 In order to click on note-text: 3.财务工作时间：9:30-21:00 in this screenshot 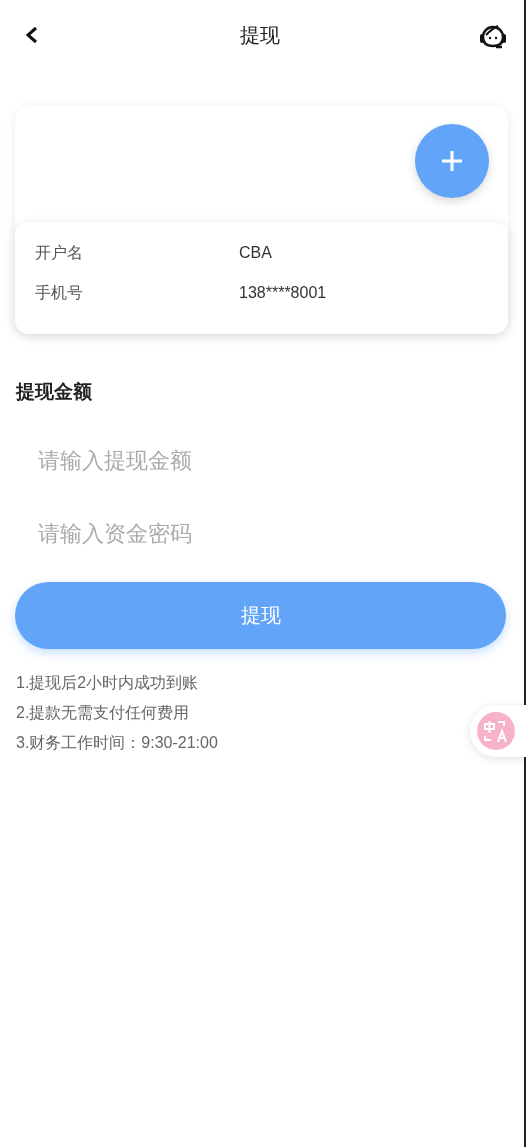, I will do `click(117, 743)`.